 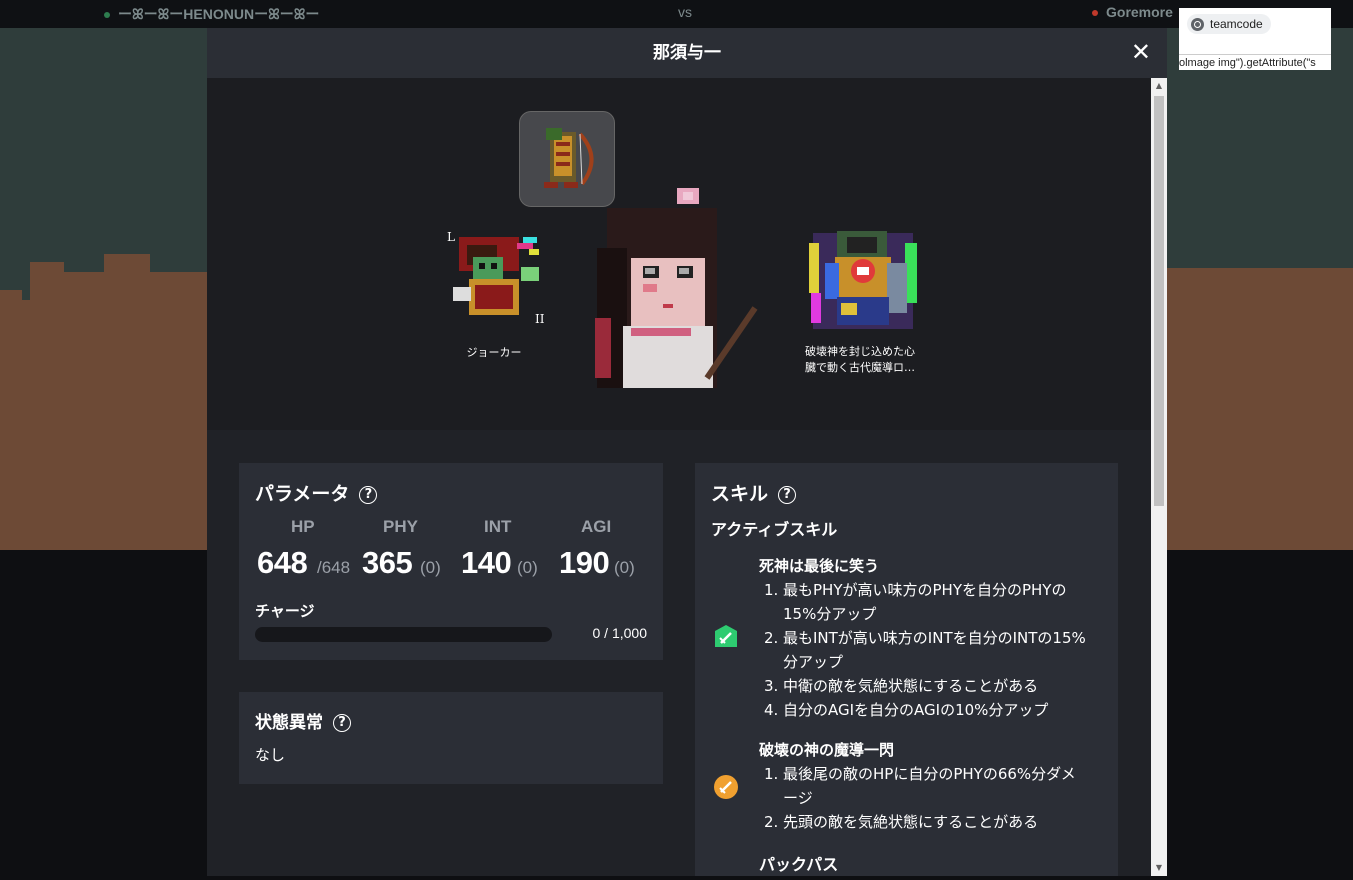 What do you see at coordinates (368, 494) in the screenshot?
I see `parameters-help-icon: ?` at bounding box center [368, 494].